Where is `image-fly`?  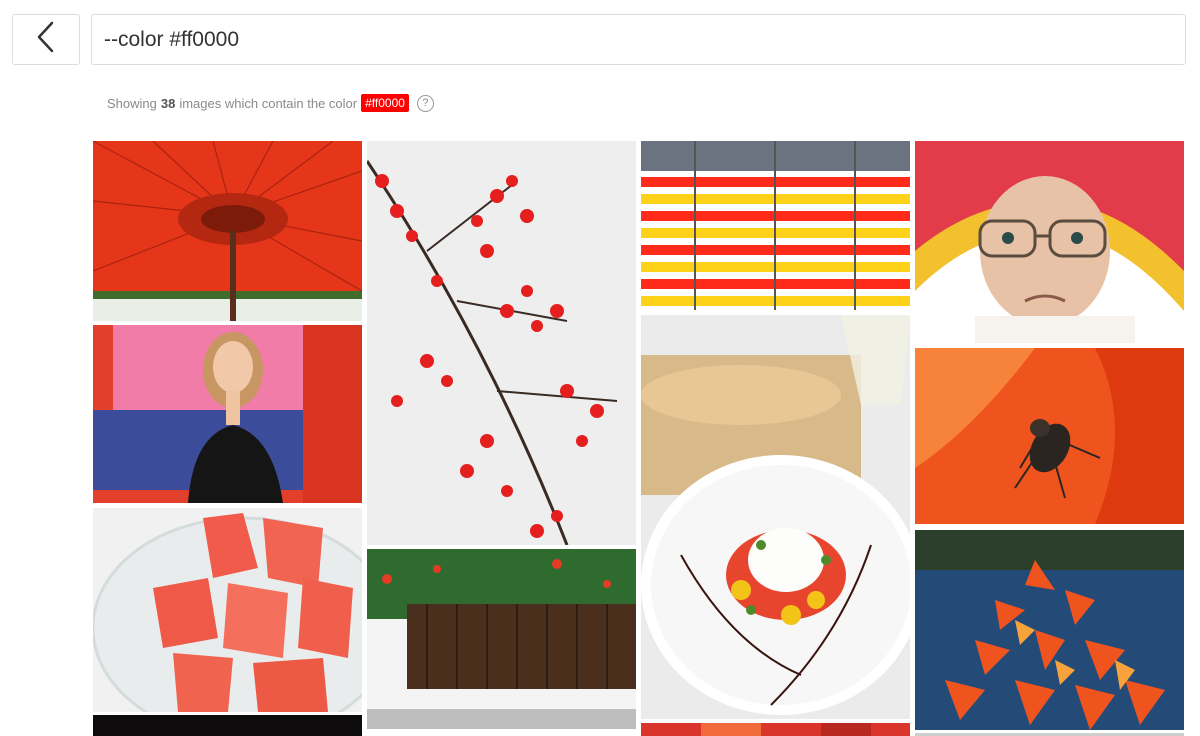 image-fly is located at coordinates (1049, 436).